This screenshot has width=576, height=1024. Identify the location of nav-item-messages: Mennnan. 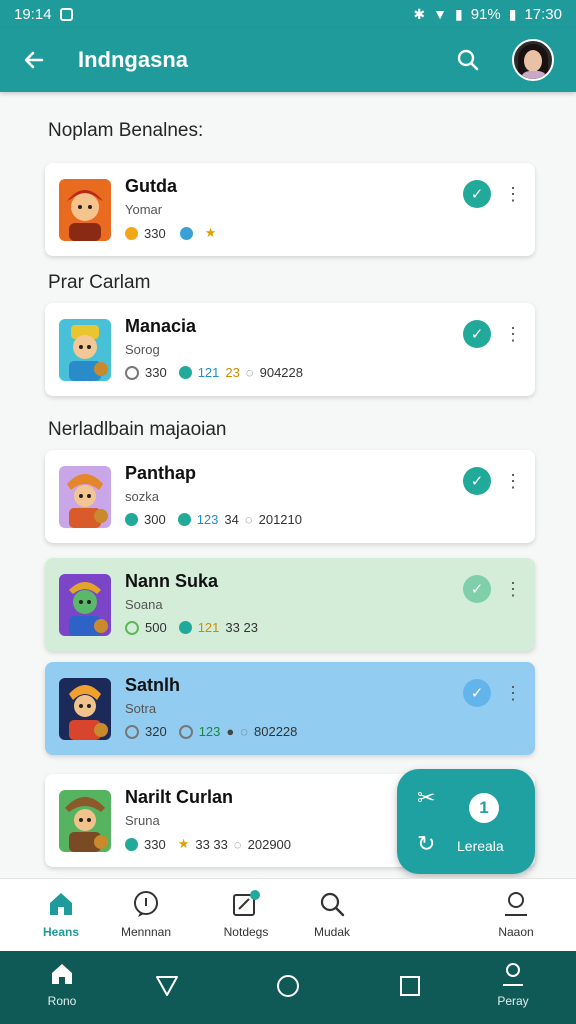
(146, 913).